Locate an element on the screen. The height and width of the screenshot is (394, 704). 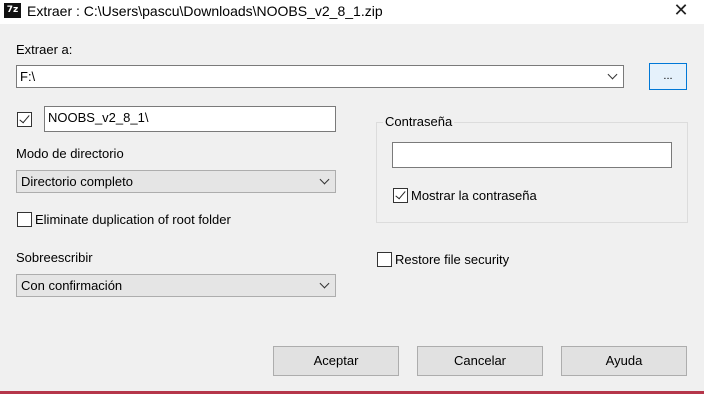
directory-mode-label: Modo de directorio is located at coordinates (70, 153).